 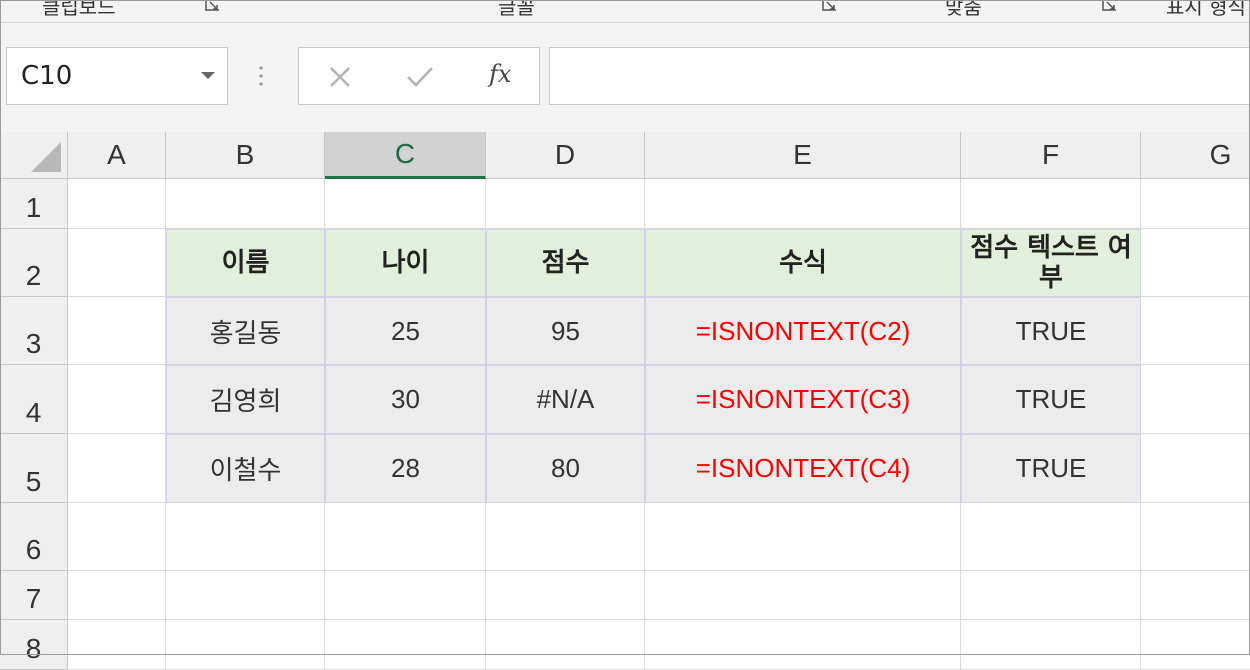 What do you see at coordinates (565, 331) in the screenshot?
I see `table-cell: 95` at bounding box center [565, 331].